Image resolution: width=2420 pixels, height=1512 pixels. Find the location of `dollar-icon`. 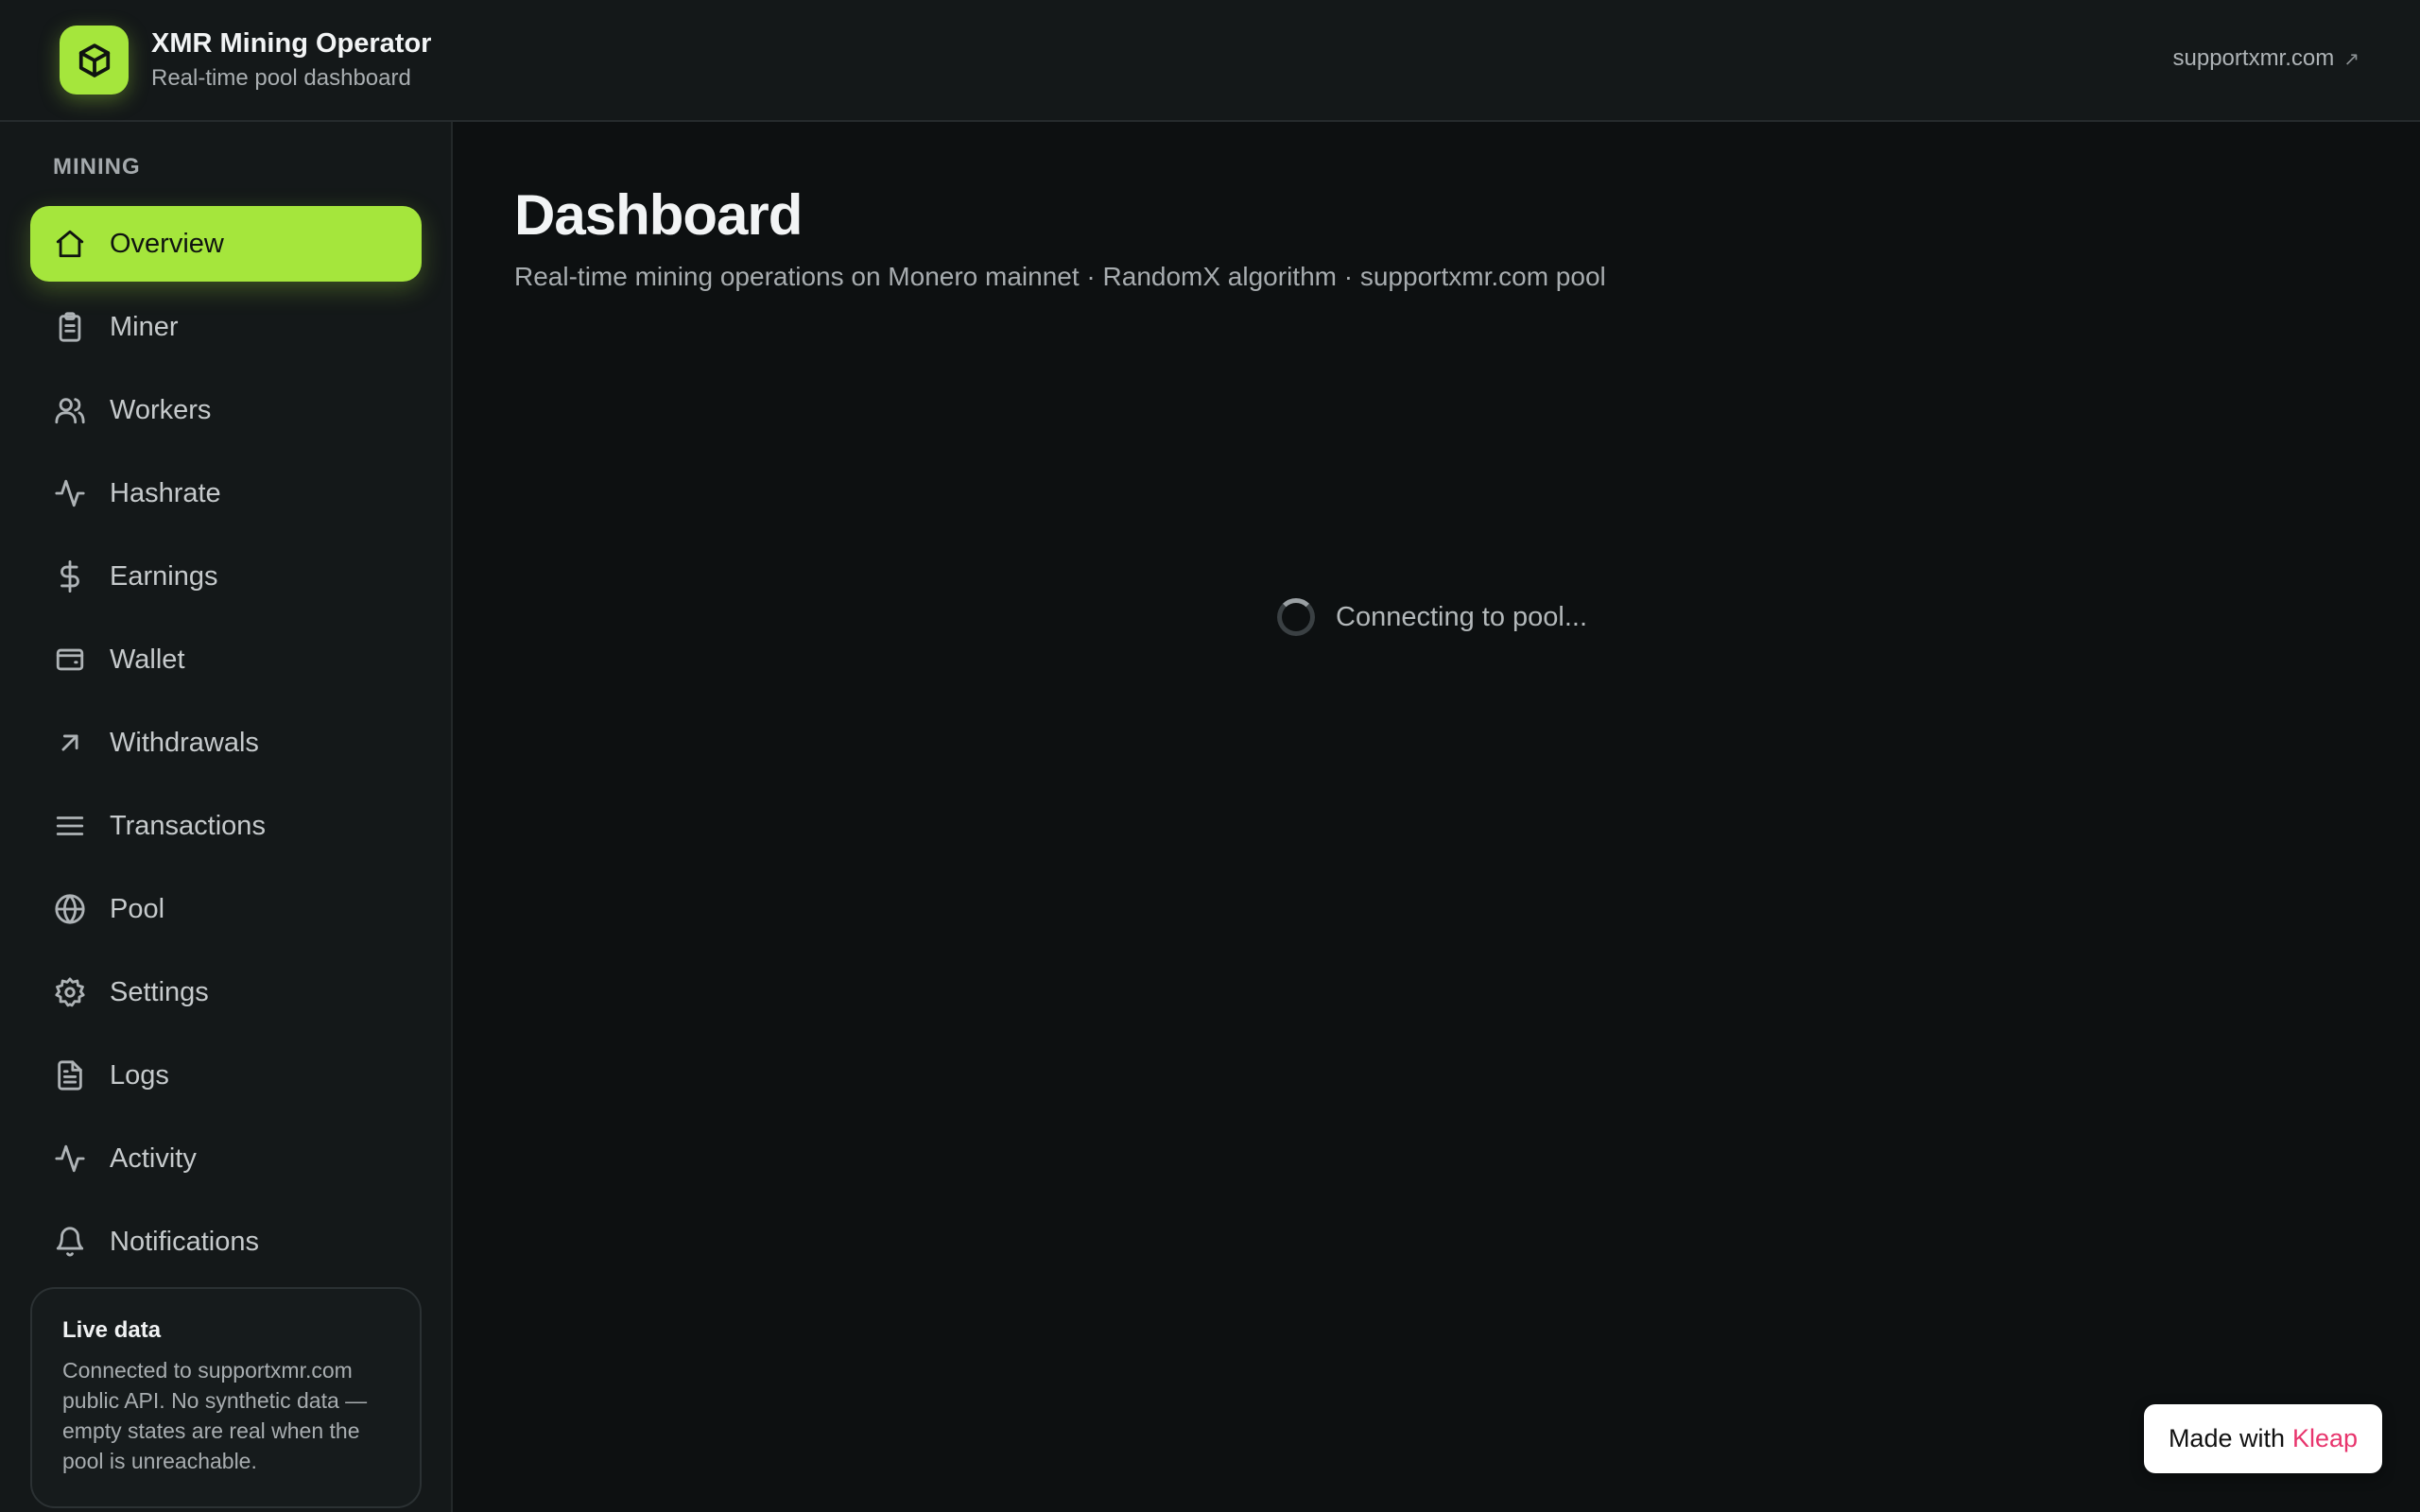

dollar-icon is located at coordinates (70, 576).